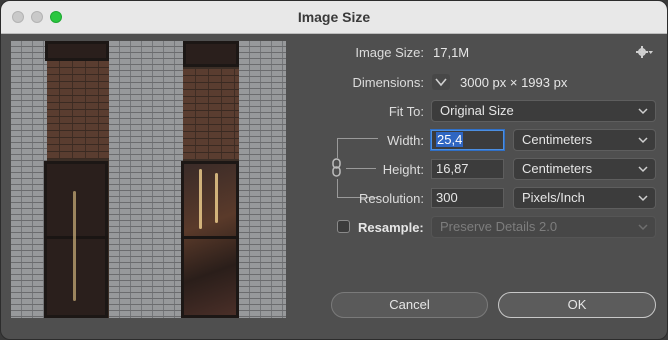 This screenshot has height=340, width=668. What do you see at coordinates (645, 52) in the screenshot?
I see `gear-icon` at bounding box center [645, 52].